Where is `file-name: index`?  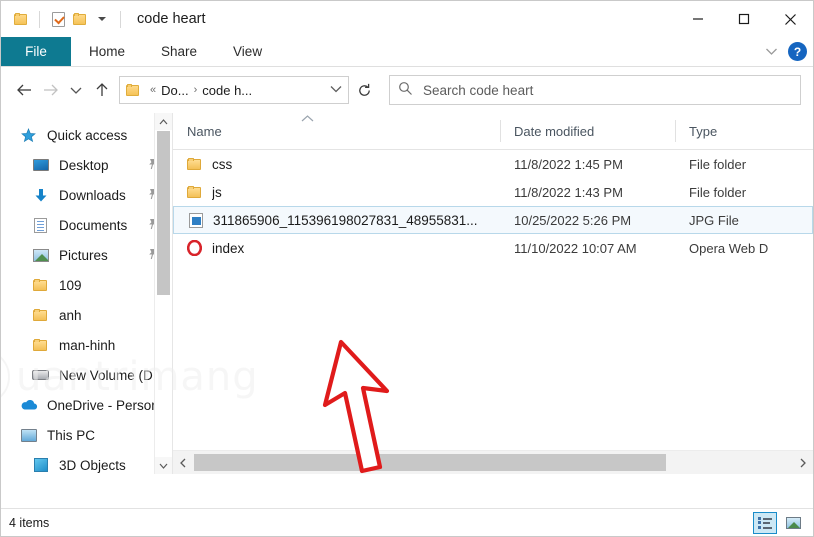 file-name: index is located at coordinates (228, 248).